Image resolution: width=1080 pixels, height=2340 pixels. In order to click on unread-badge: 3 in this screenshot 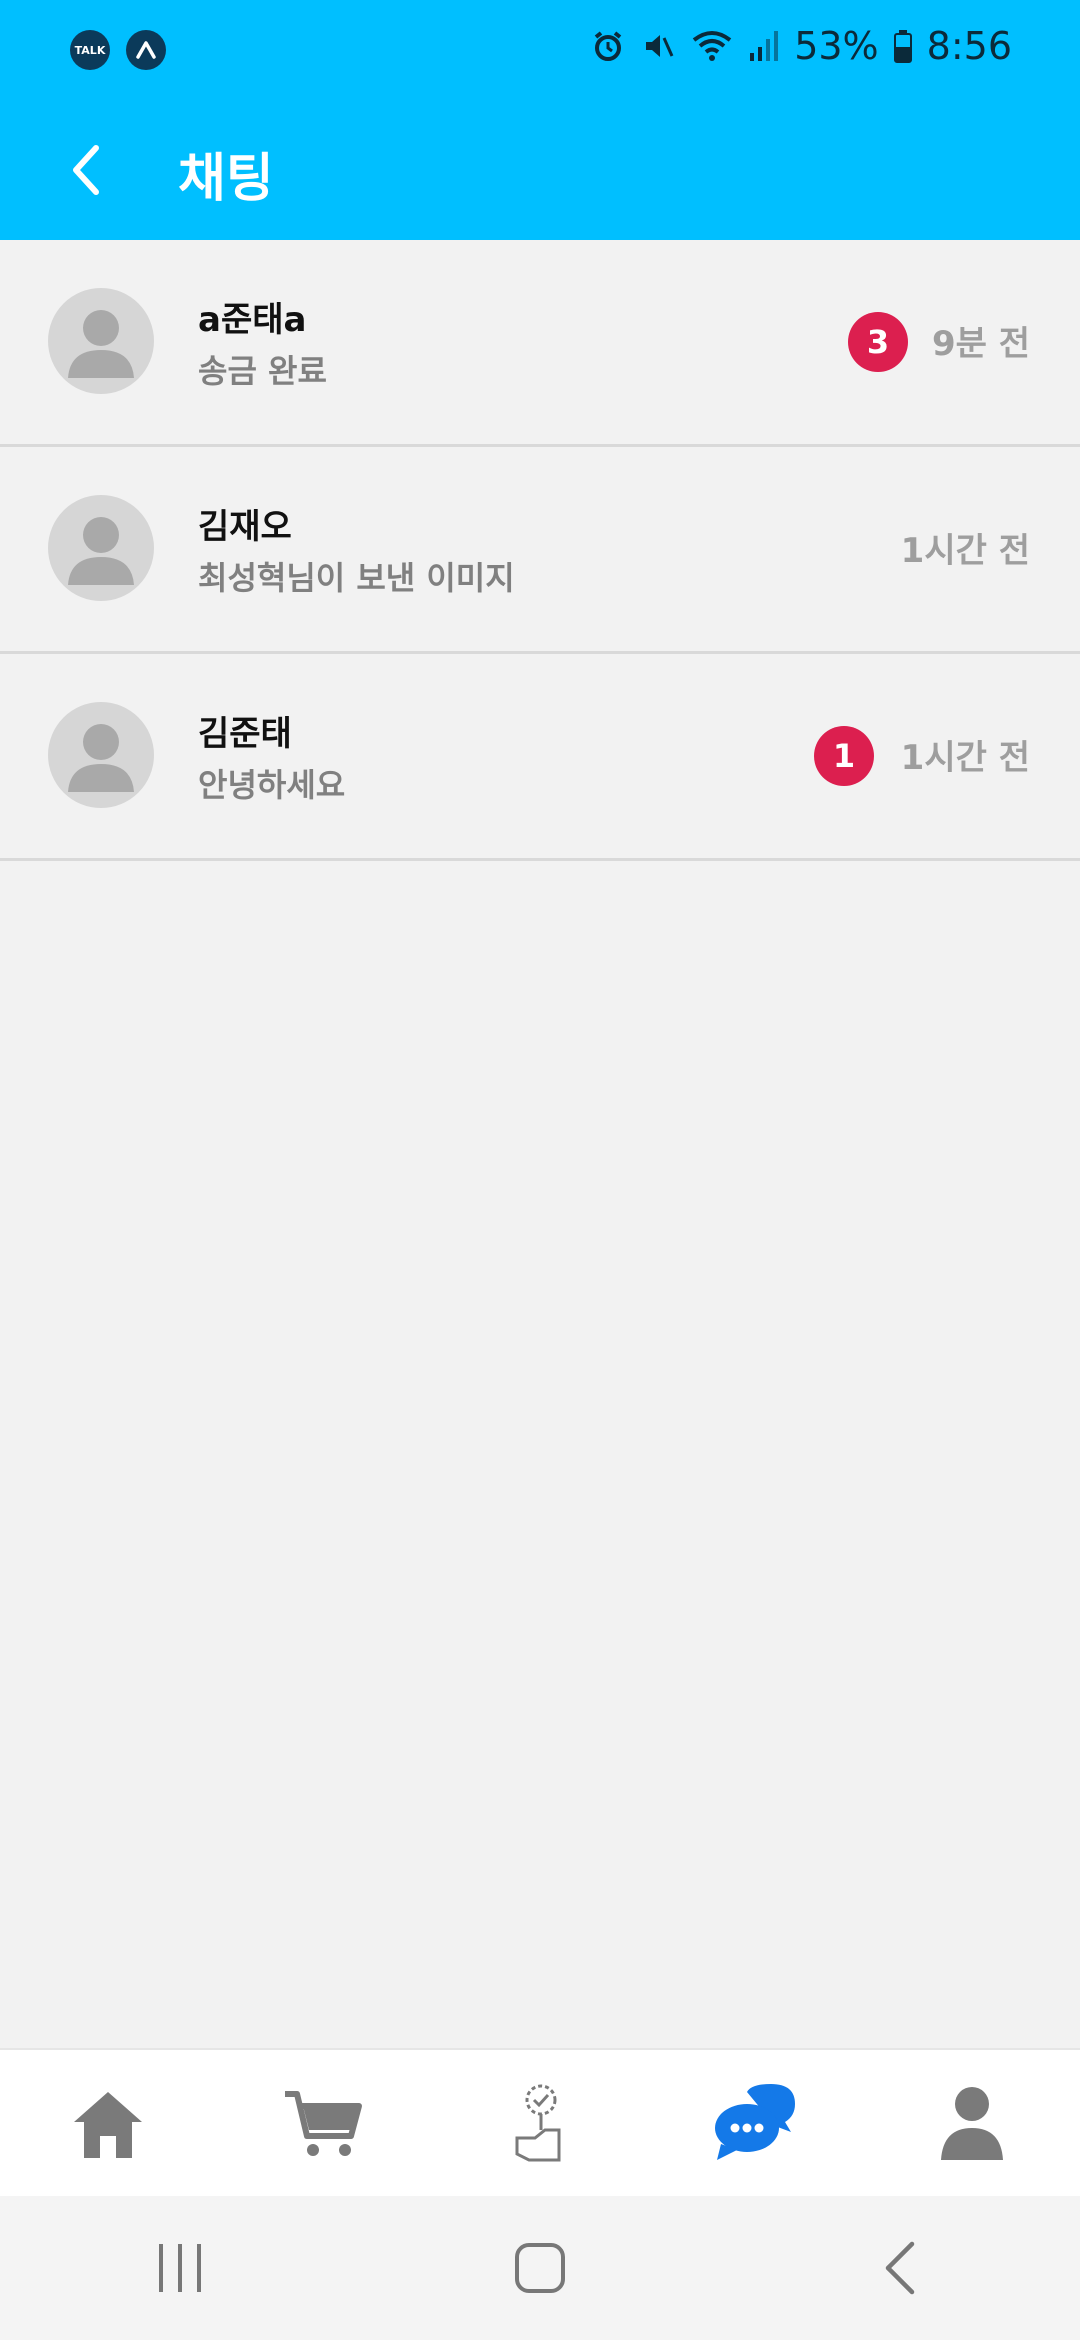, I will do `click(878, 342)`.